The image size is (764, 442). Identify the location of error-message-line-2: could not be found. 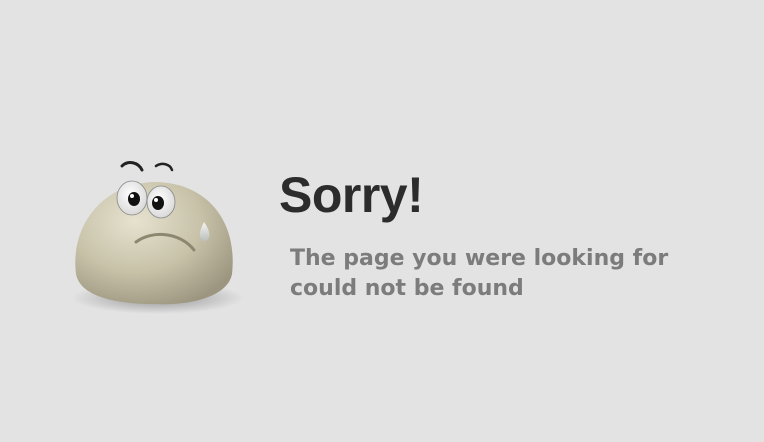
(407, 288).